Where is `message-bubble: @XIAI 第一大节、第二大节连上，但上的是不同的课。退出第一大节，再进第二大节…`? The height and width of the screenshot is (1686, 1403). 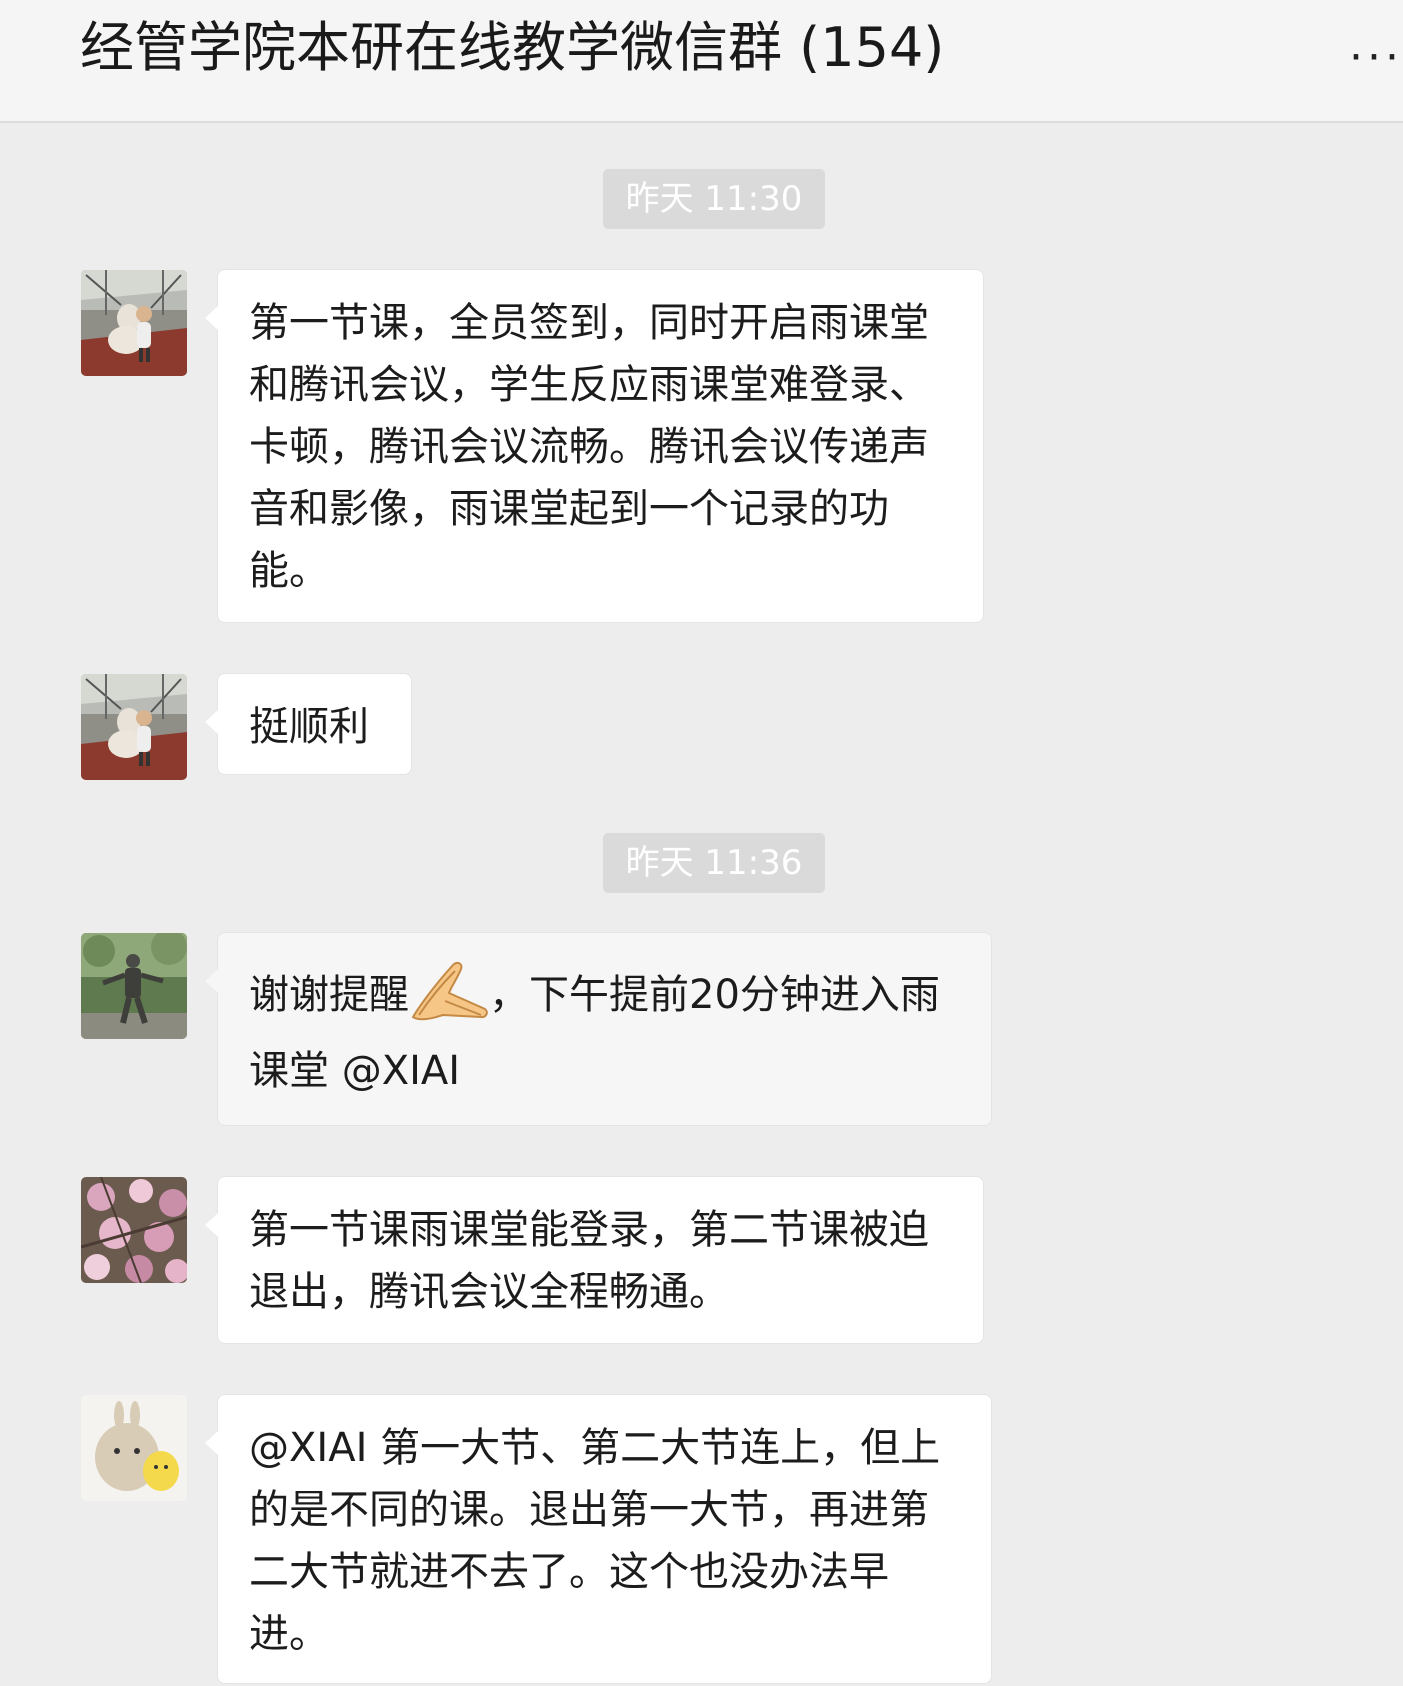 message-bubble: @XIAI 第一大节、第二大节连上，但上的是不同的课。退出第一大节，再进第二大节… is located at coordinates (598, 1539).